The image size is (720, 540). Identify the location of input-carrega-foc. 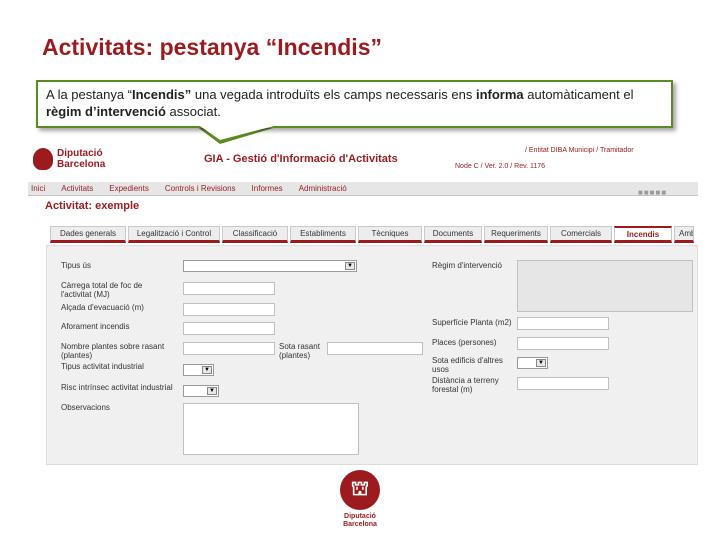
(229, 288).